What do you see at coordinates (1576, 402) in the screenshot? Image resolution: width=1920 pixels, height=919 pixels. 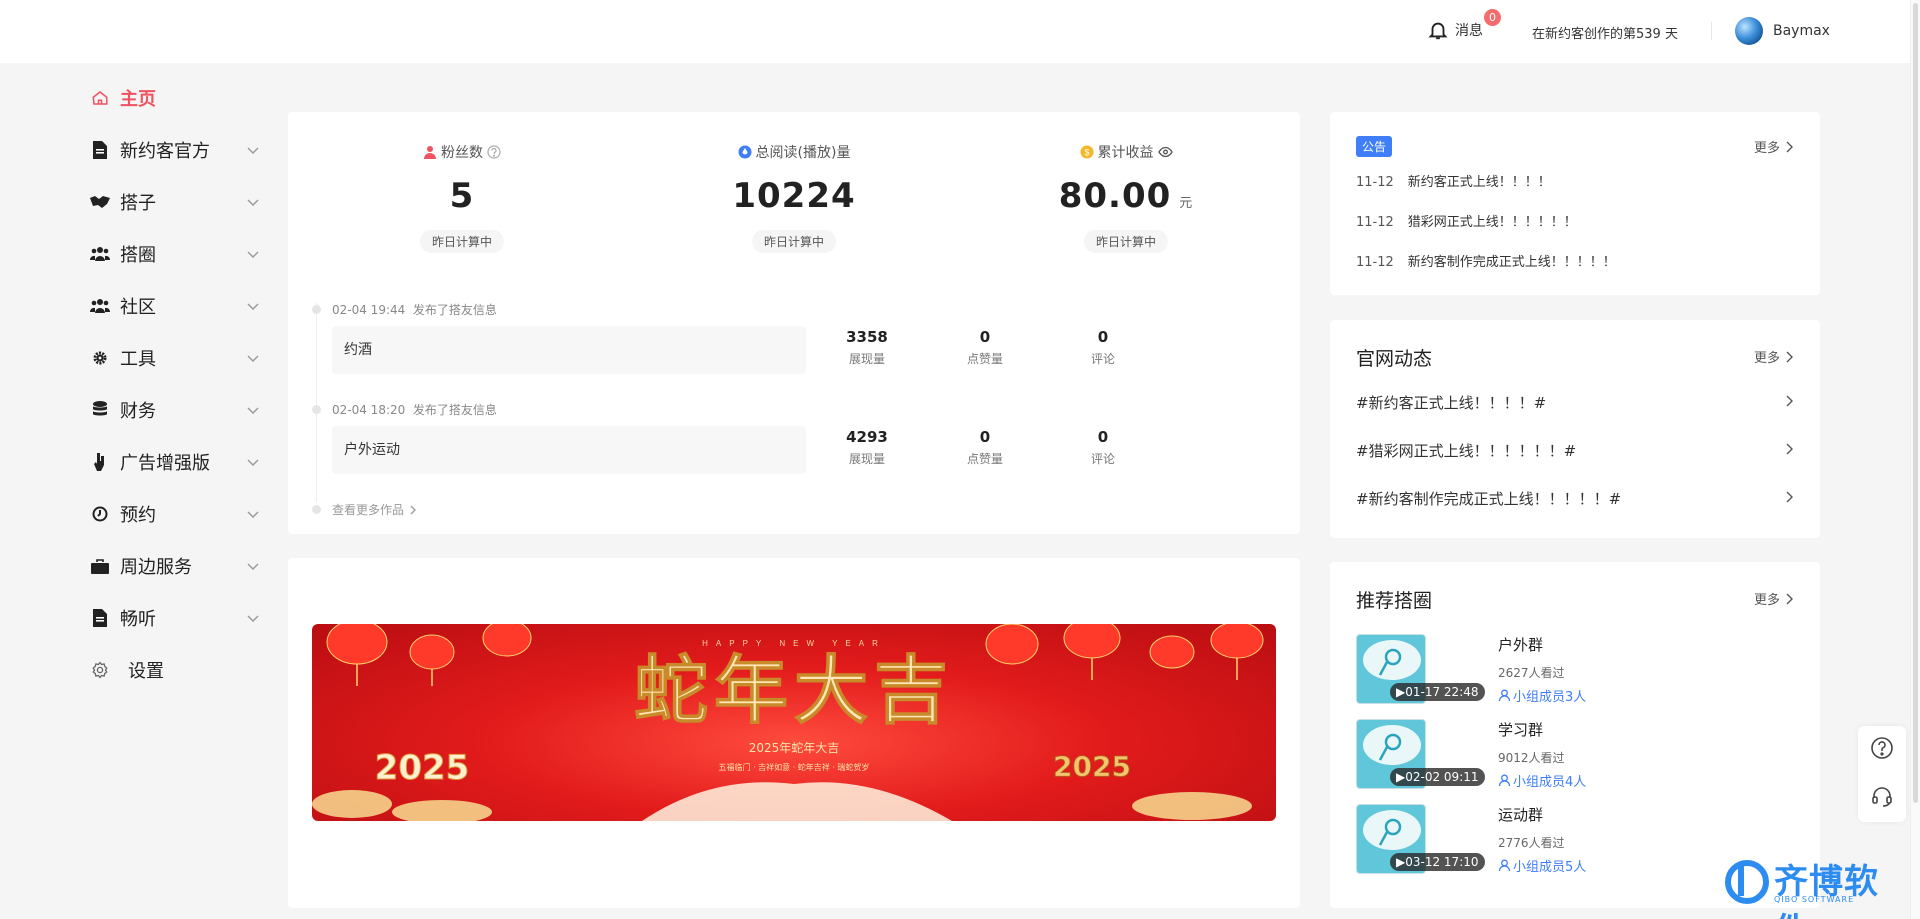 I see `news-item: #新约客正式上线！！！！#` at bounding box center [1576, 402].